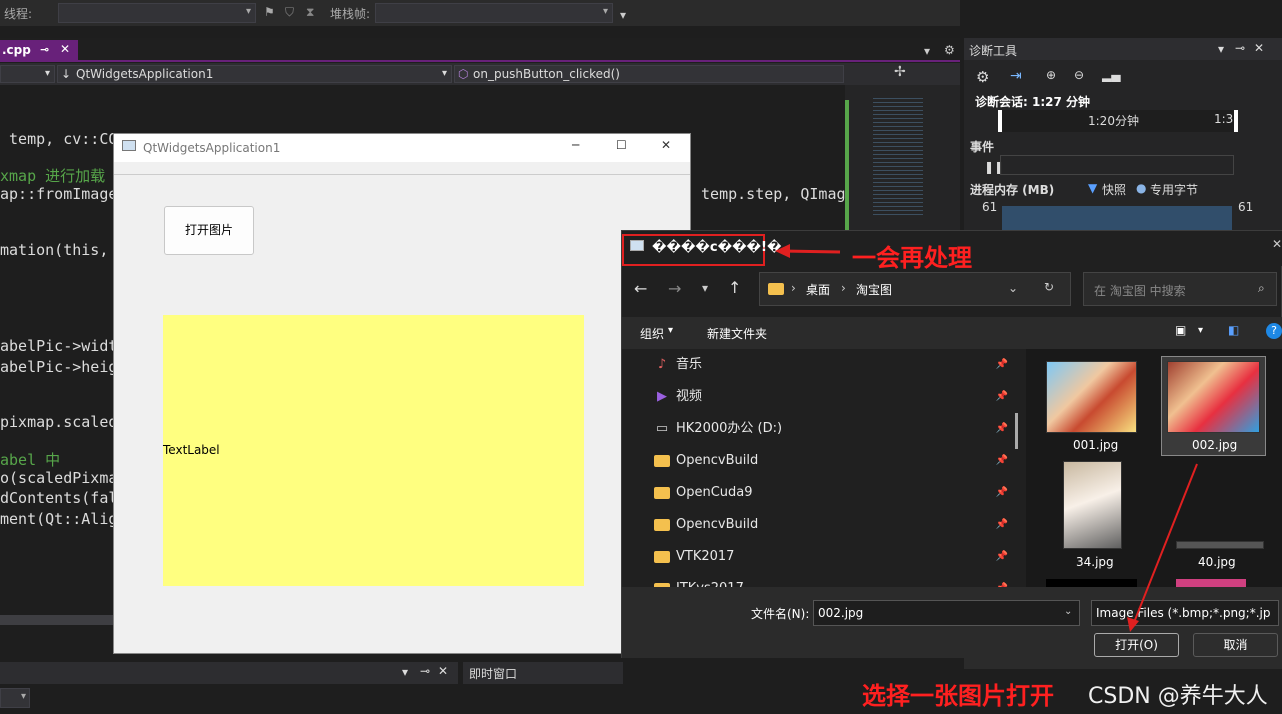 This screenshot has width=1282, height=714. Describe the element at coordinates (1165, 544) in the screenshot. I see `arrow-to-open` at that location.